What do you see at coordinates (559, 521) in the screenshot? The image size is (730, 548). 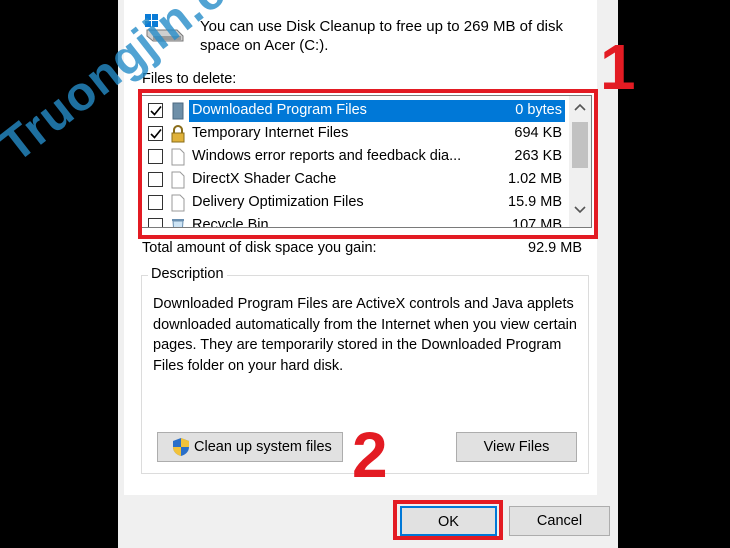 I see `cancel-button: Cancel` at bounding box center [559, 521].